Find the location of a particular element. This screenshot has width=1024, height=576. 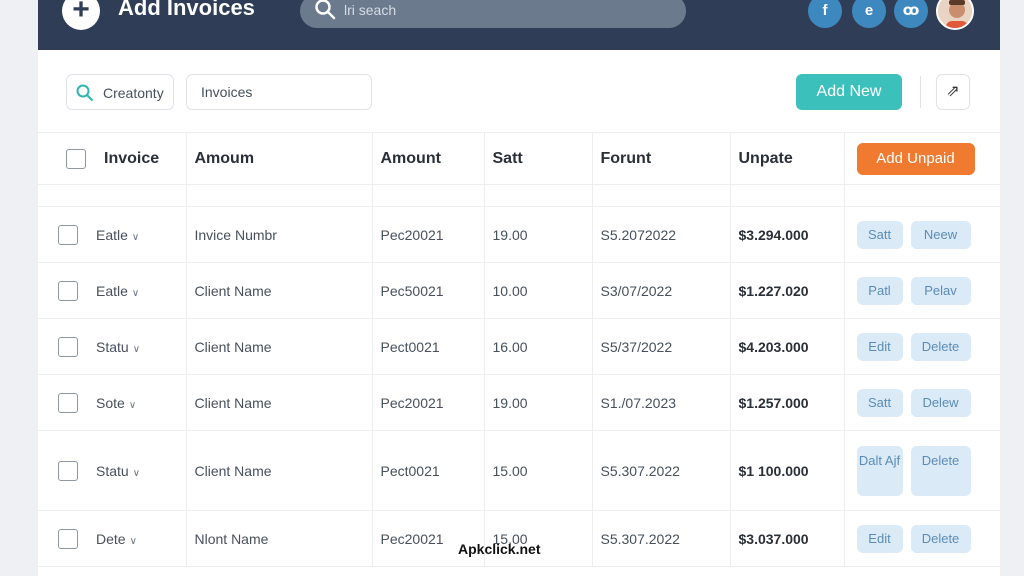

row-action-button: Dalt Ajf is located at coordinates (879, 470).